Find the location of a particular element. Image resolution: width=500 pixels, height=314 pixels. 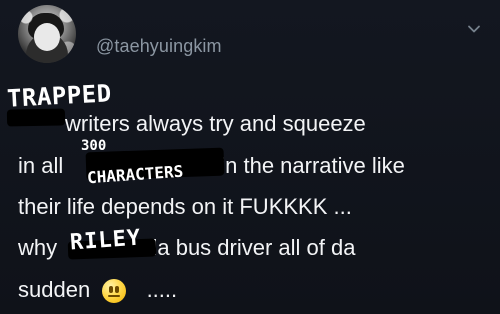

neutral-face-icon is located at coordinates (114, 291).